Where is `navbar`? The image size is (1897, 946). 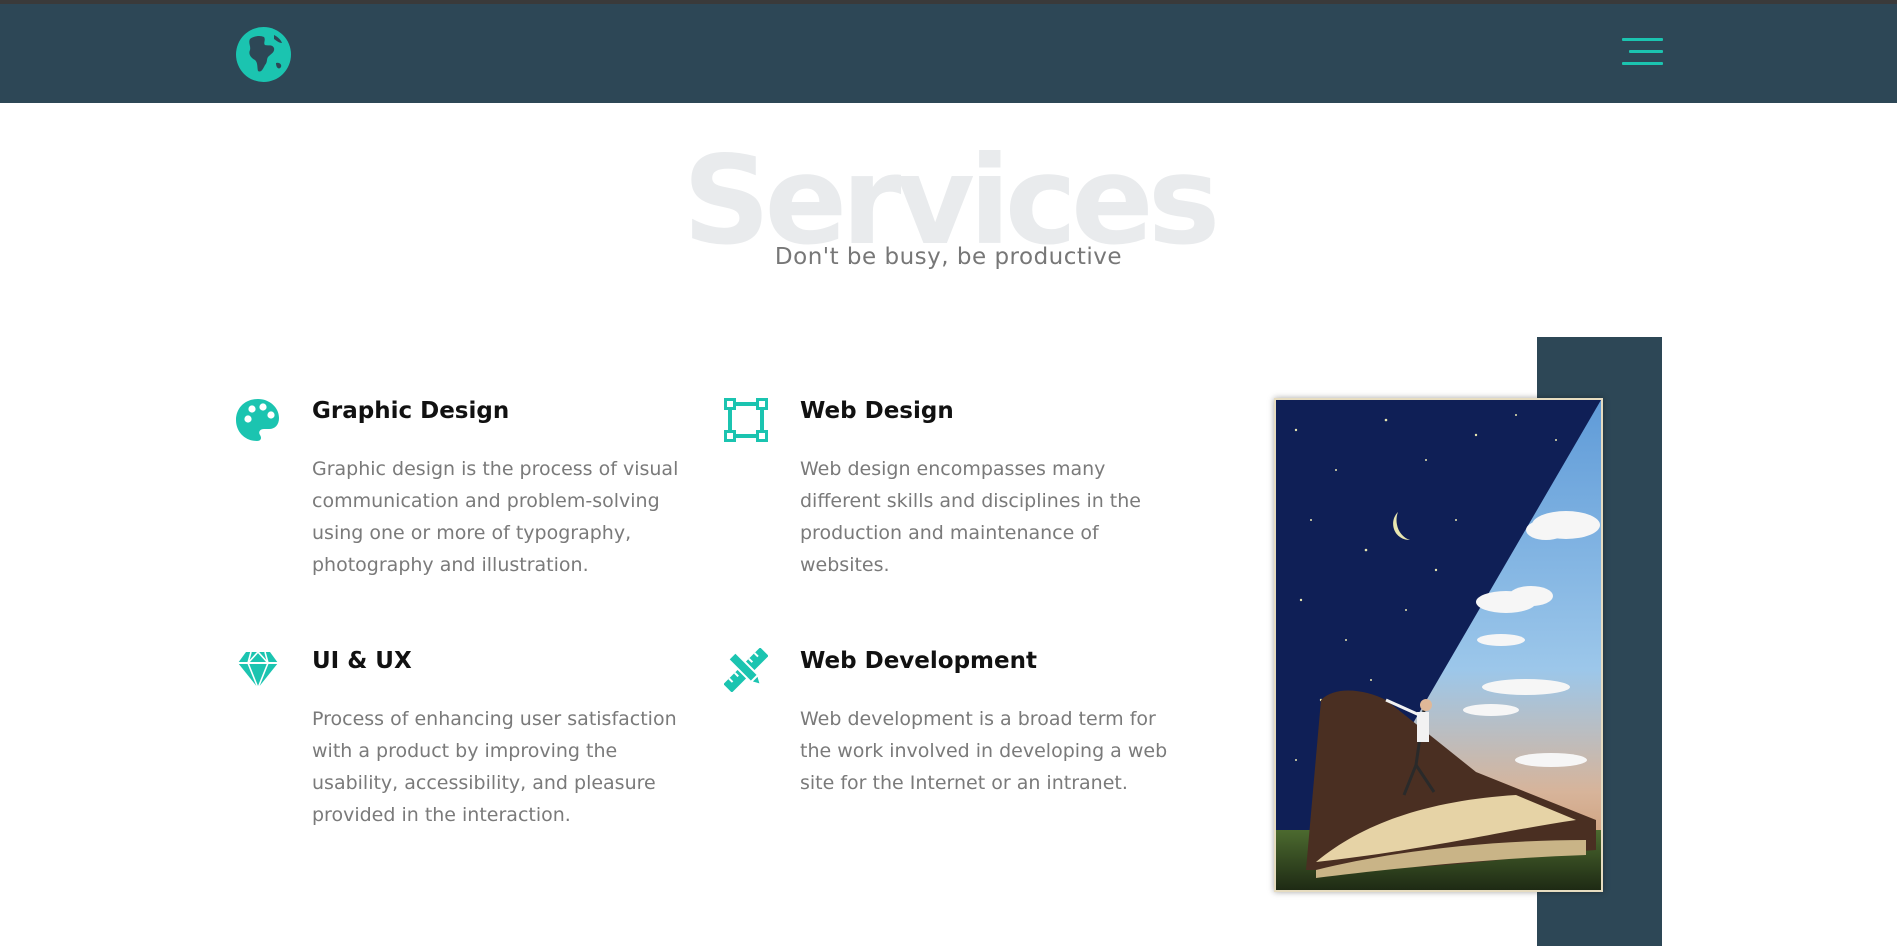 navbar is located at coordinates (948, 53).